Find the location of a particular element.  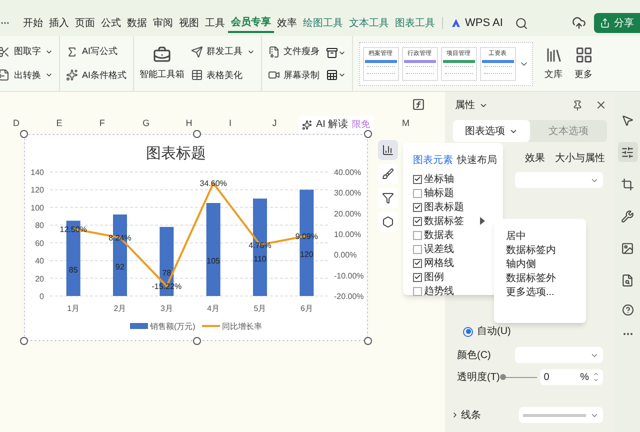

category-label: 5月 is located at coordinates (260, 308).